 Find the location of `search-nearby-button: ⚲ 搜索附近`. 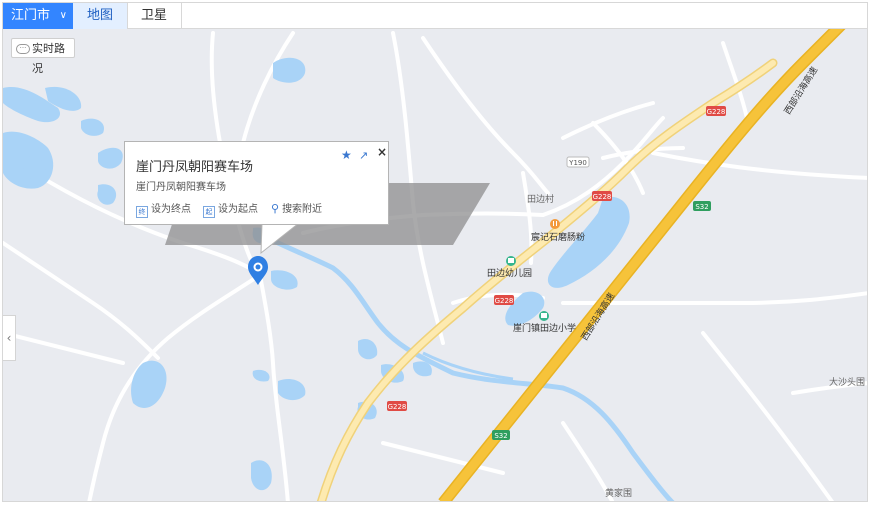

search-nearby-button: ⚲ 搜索附近 is located at coordinates (296, 207).